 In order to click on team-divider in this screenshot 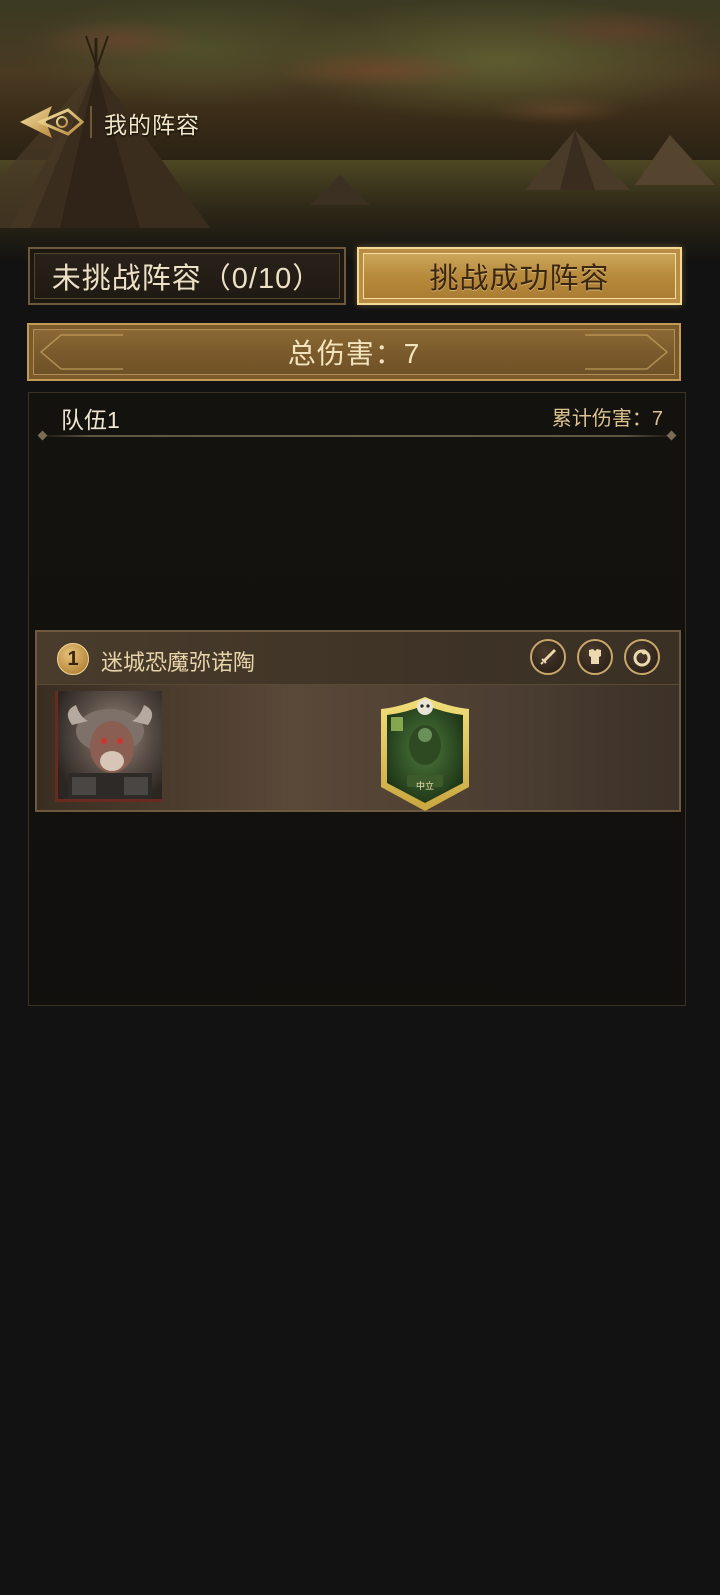, I will do `click(357, 436)`.